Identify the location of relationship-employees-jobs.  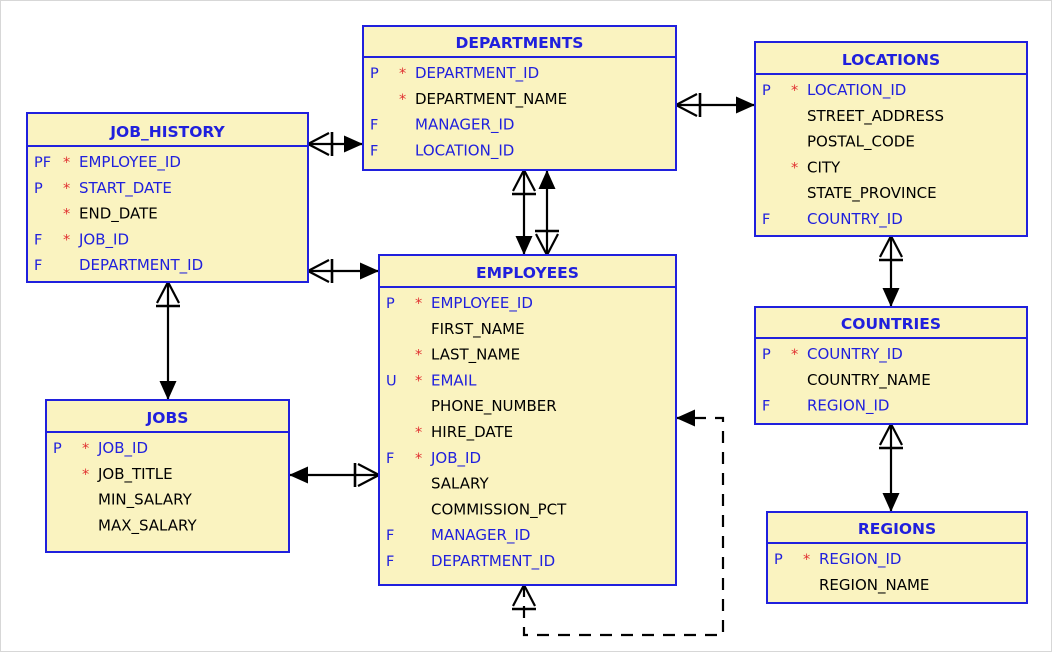
(334, 475).